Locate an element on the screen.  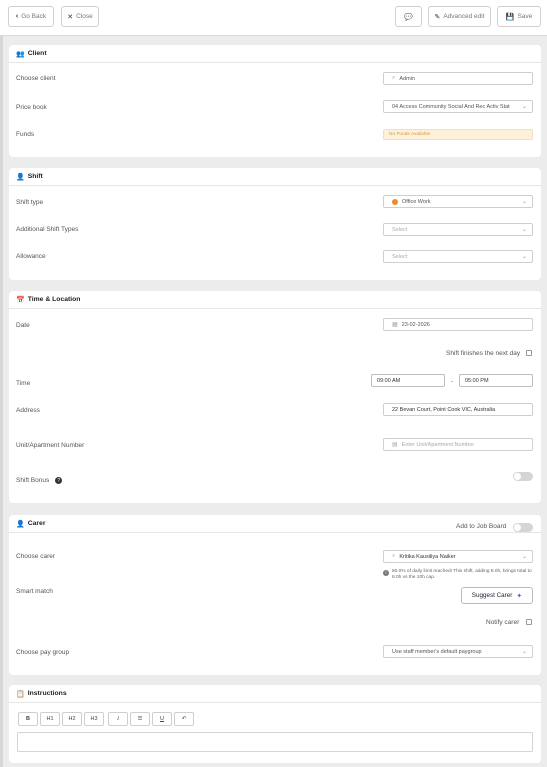
edit-icon: ✎ is located at coordinates (437, 17).